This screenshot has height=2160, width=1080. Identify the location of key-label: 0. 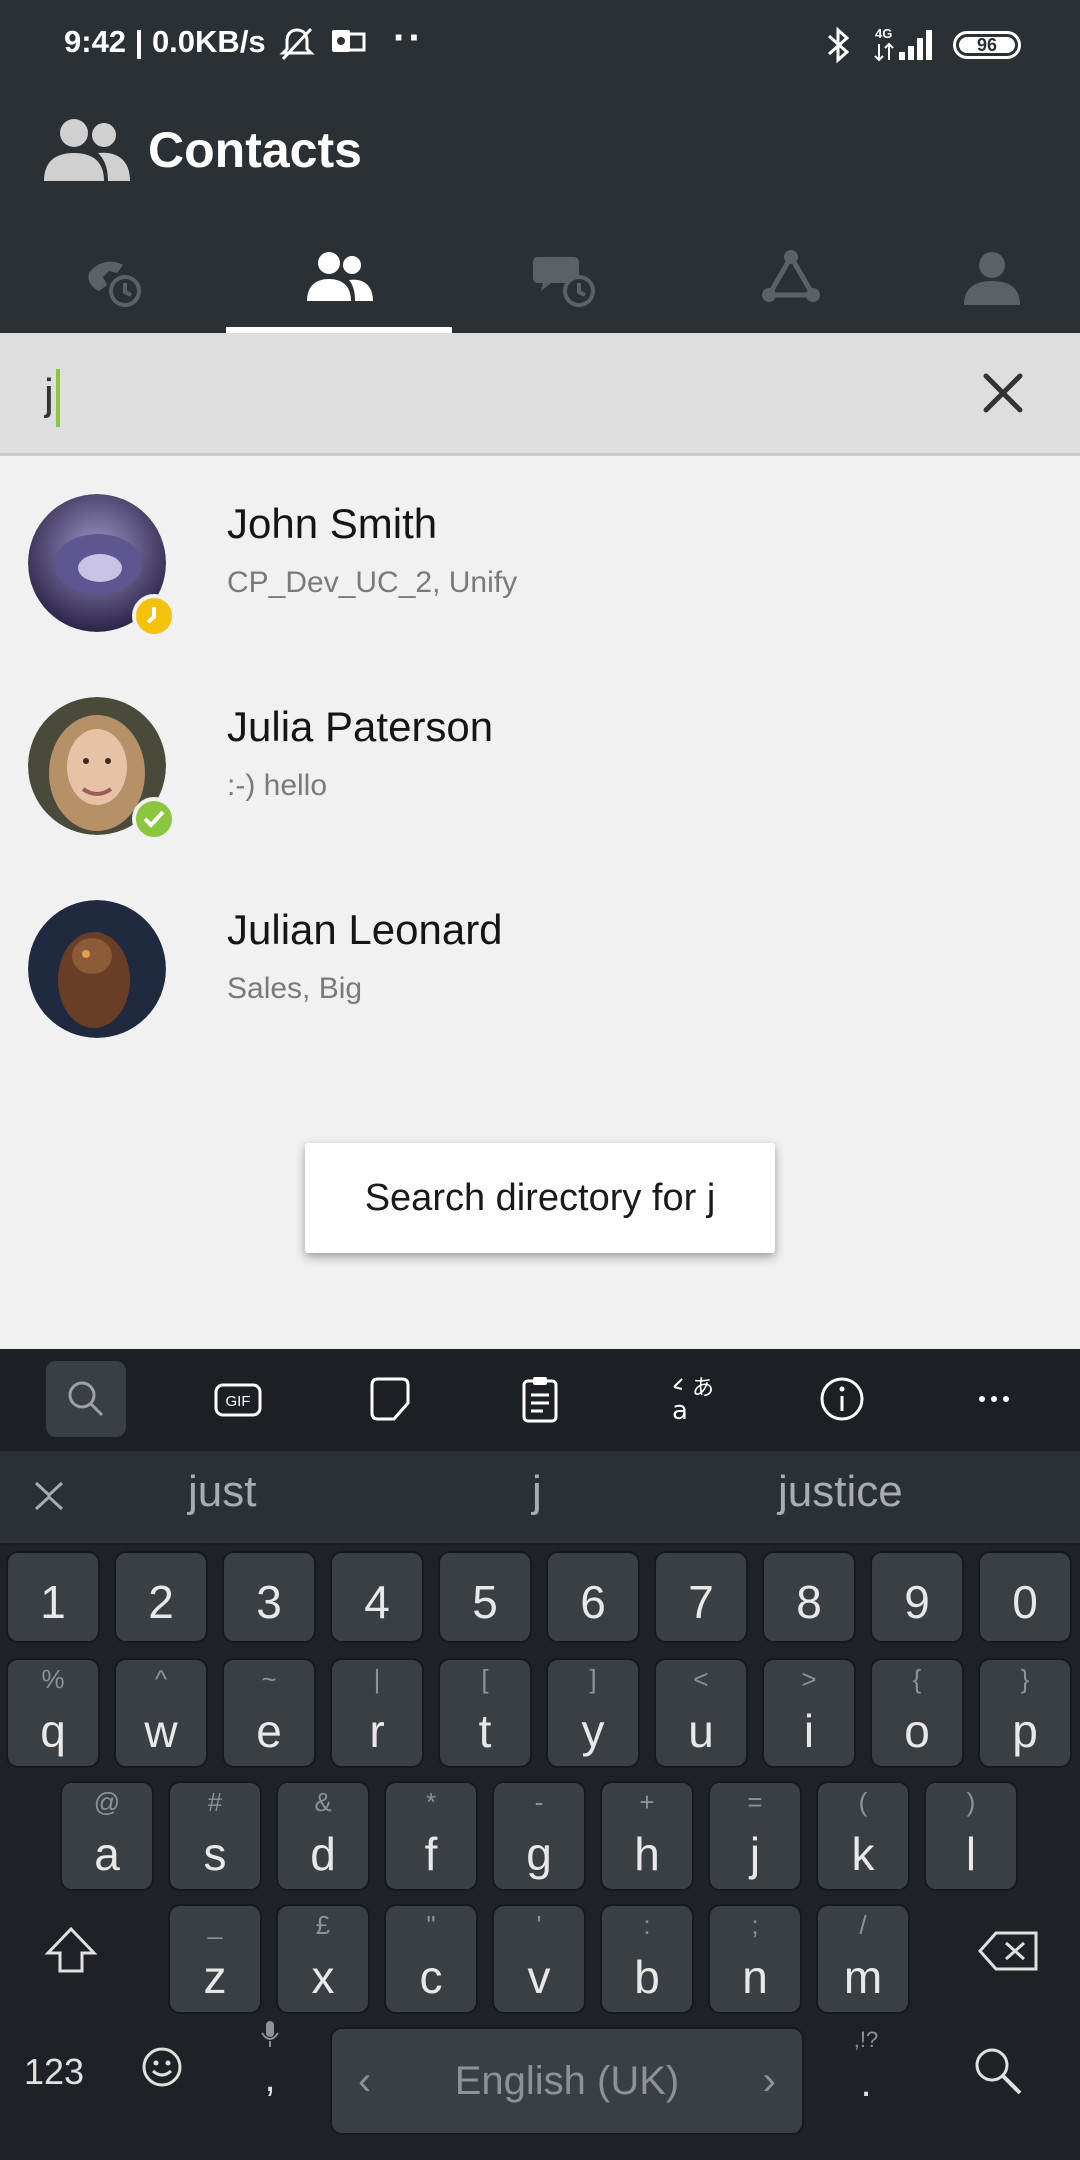
(1025, 1602).